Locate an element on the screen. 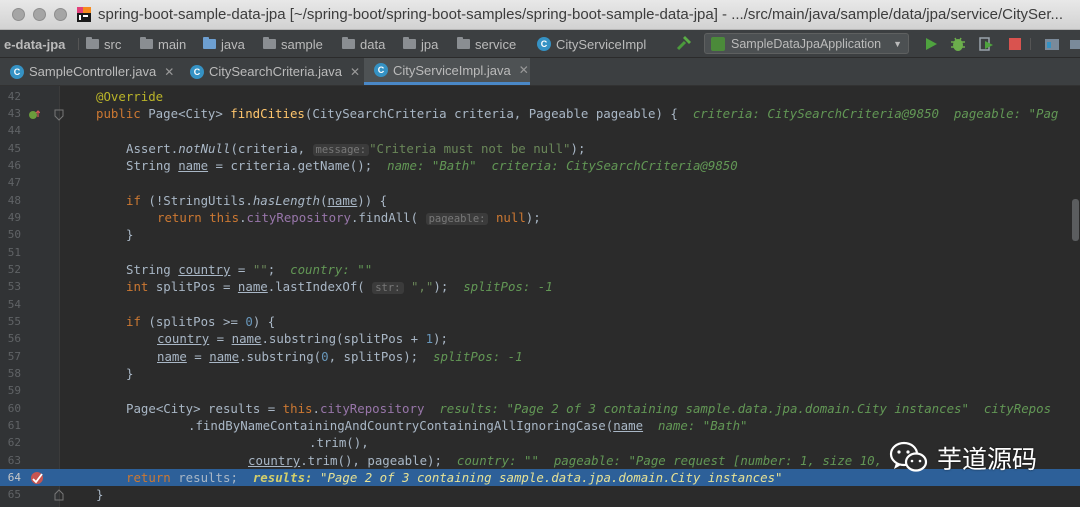  code-line: 44 is located at coordinates (540, 130).